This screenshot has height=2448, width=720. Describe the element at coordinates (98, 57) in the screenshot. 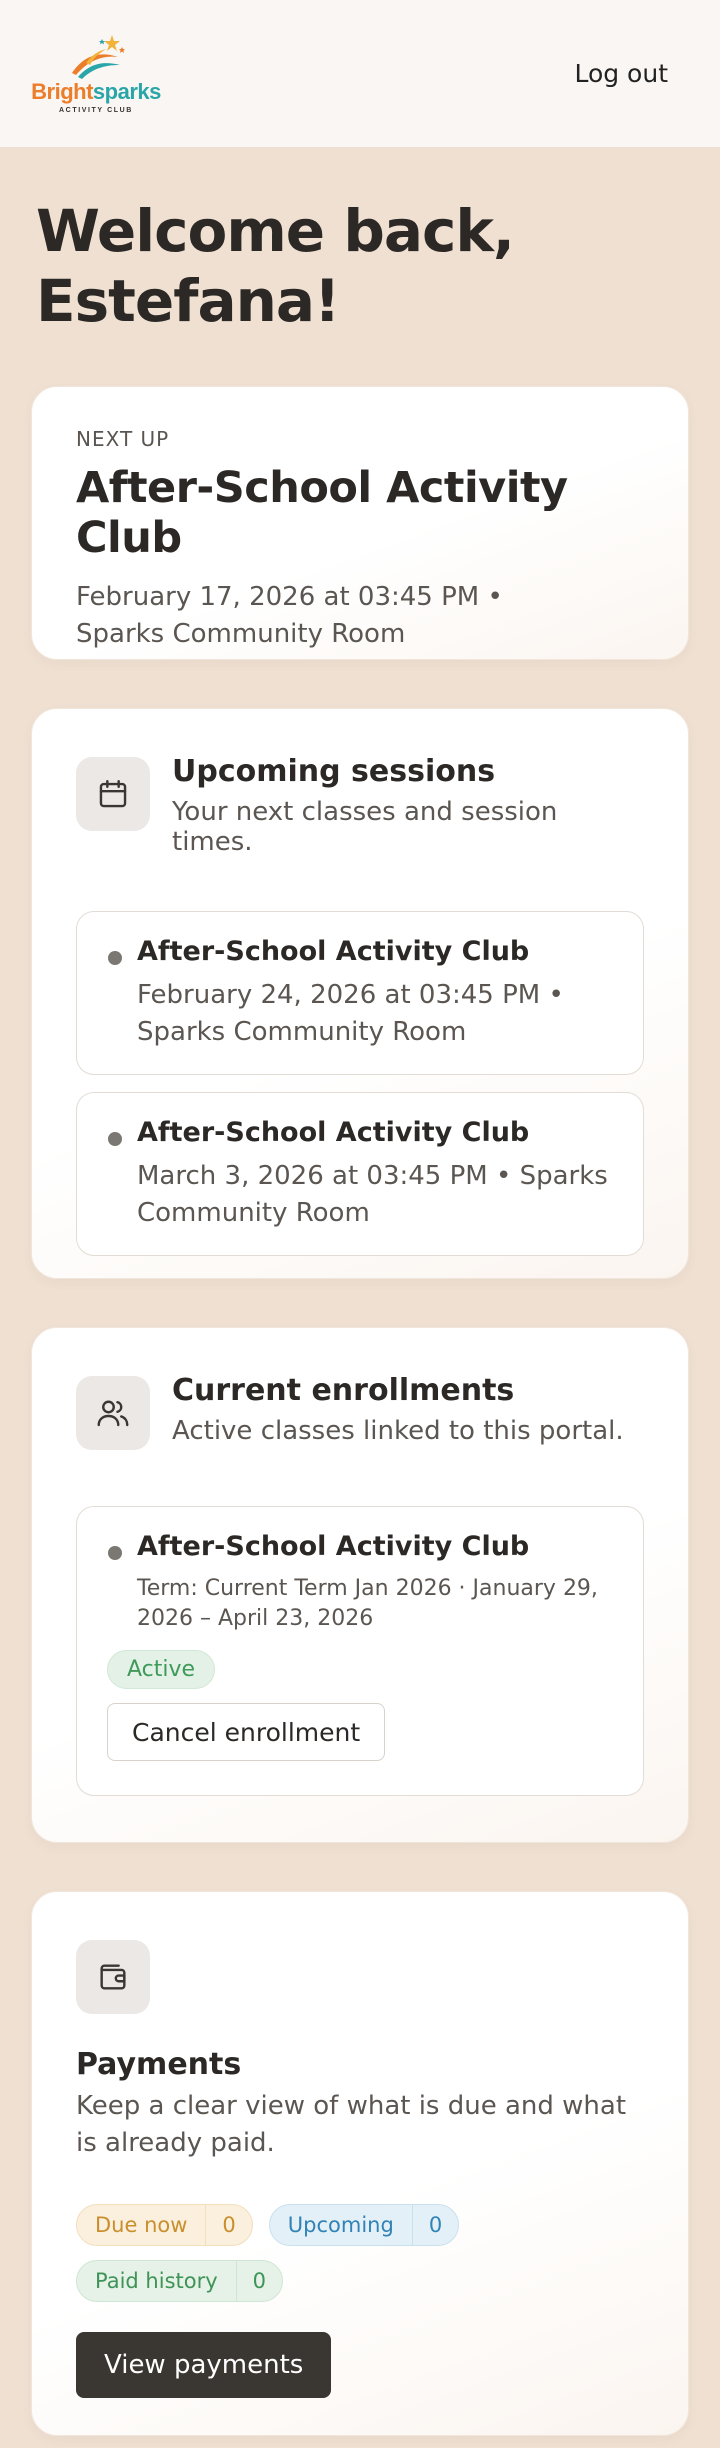

I see `logo-swoosh-icon` at that location.